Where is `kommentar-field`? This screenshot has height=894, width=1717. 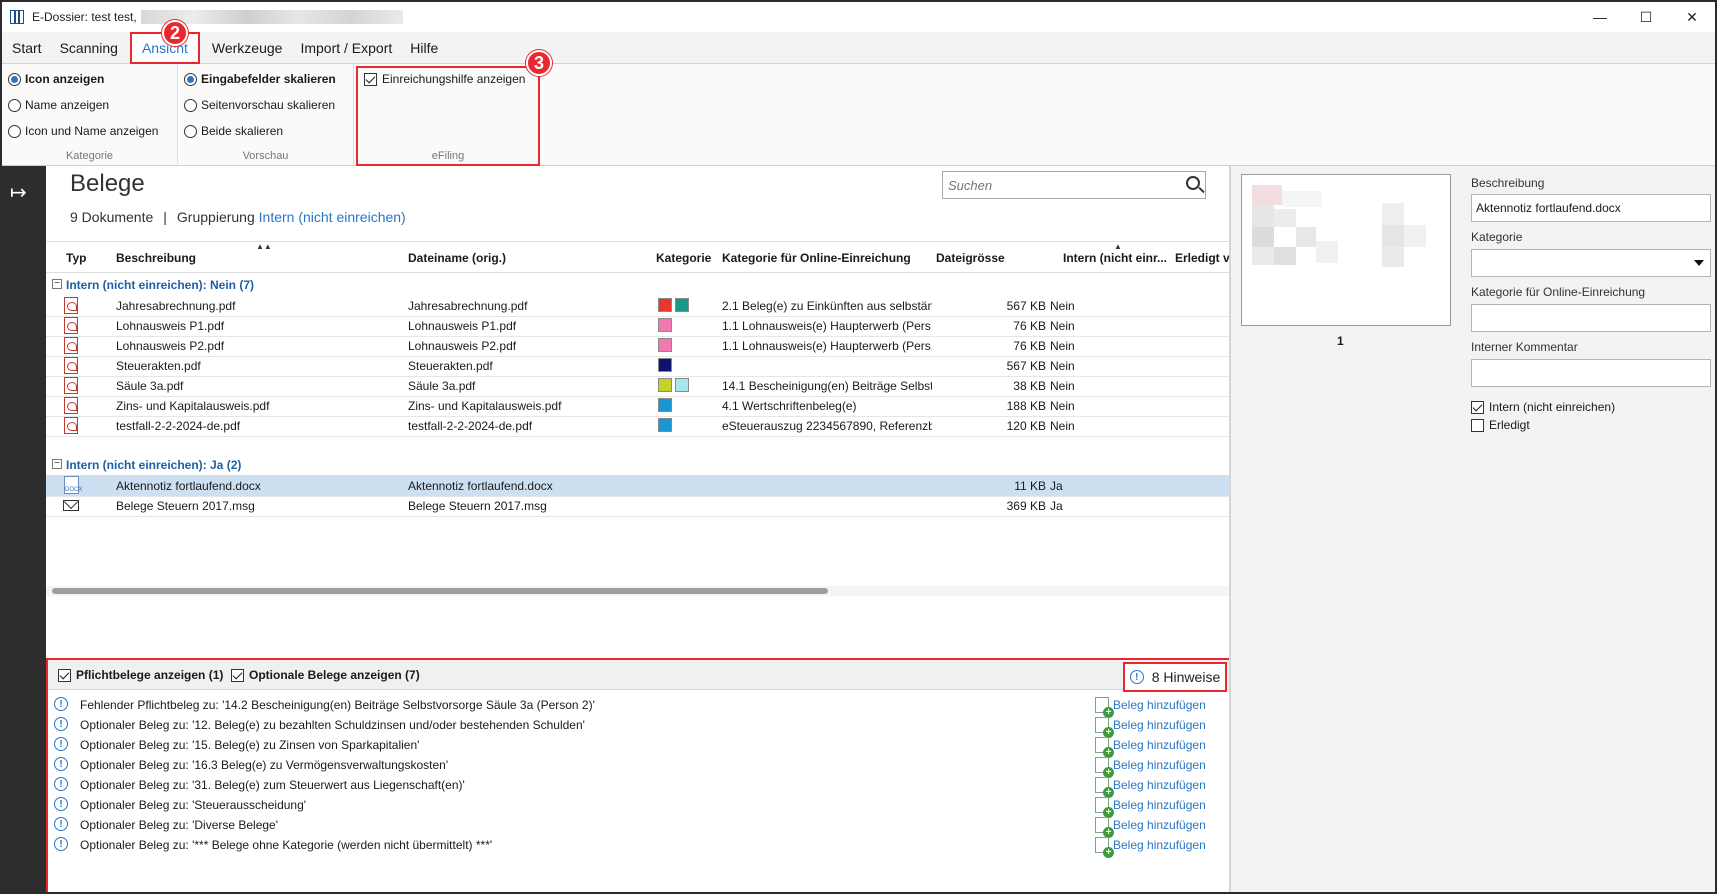
kommentar-field is located at coordinates (1591, 373).